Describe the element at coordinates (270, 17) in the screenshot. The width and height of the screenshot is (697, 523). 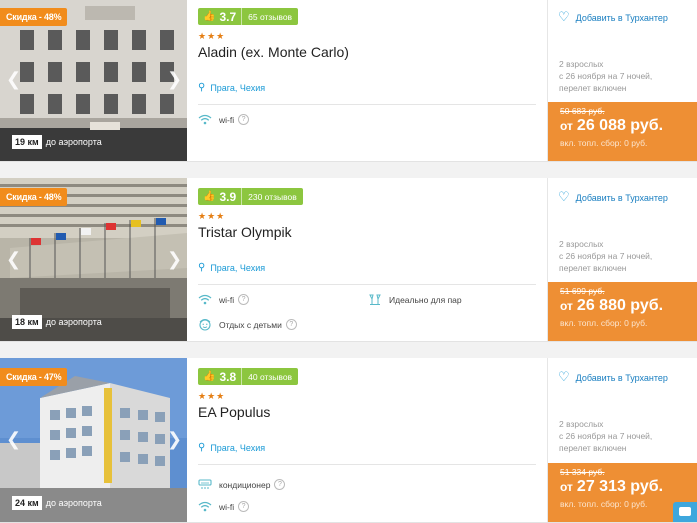
I see `reviews-count: 65 отзывов` at that location.